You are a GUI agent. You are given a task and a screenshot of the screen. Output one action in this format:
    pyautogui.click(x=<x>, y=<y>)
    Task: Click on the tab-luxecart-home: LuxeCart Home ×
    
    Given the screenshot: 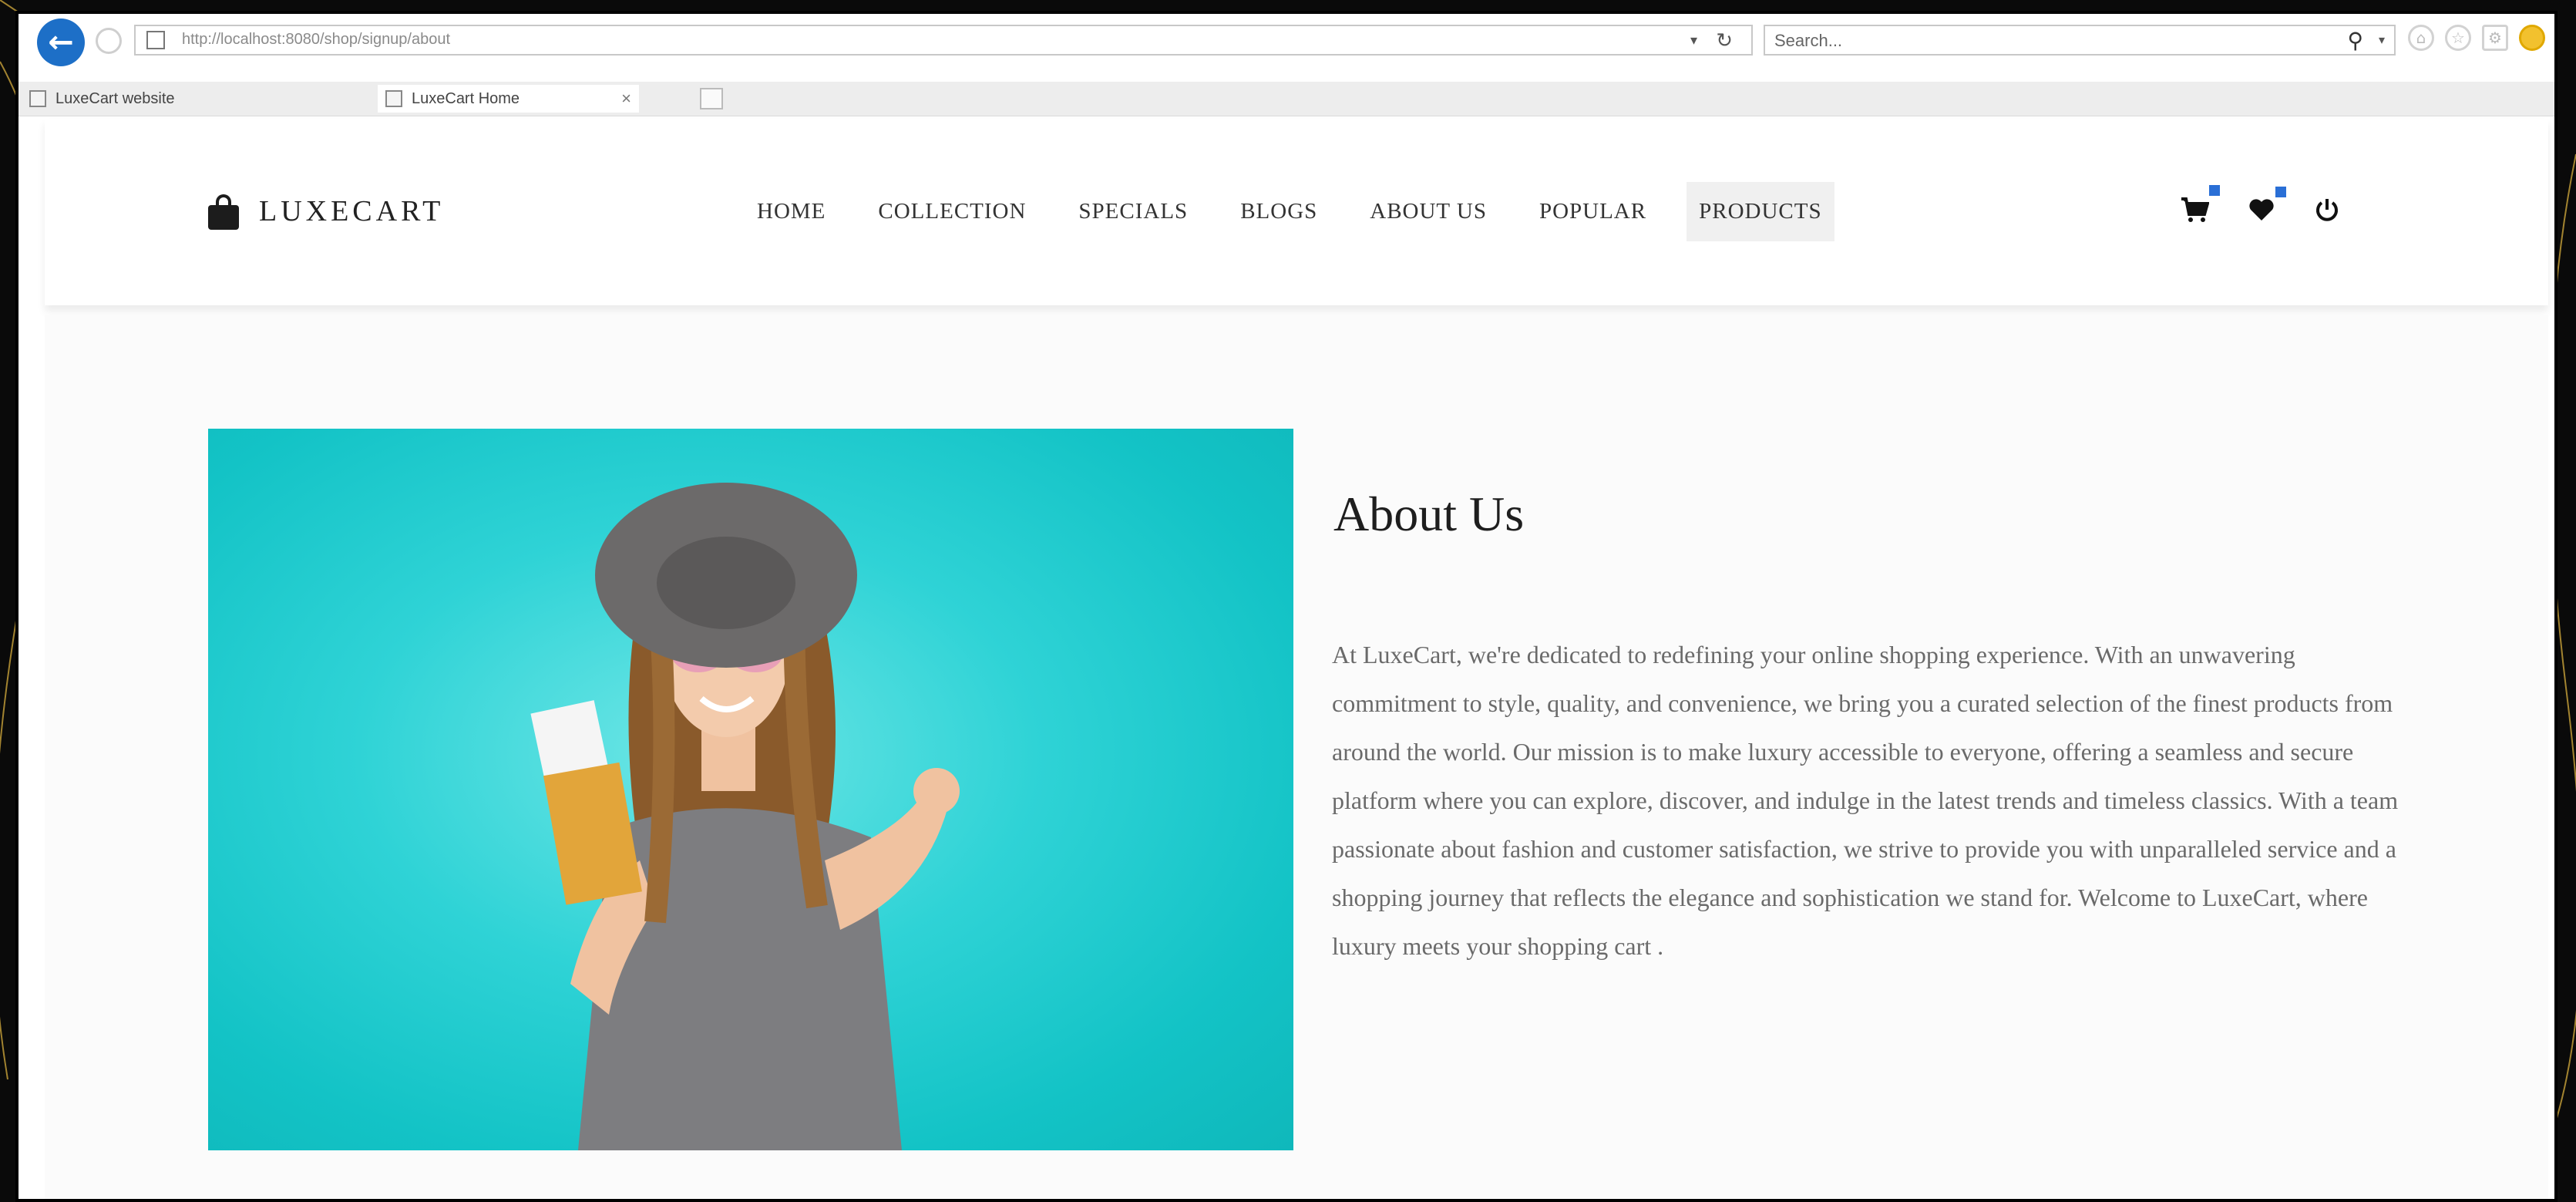 What is the action you would take?
    pyautogui.click(x=508, y=99)
    